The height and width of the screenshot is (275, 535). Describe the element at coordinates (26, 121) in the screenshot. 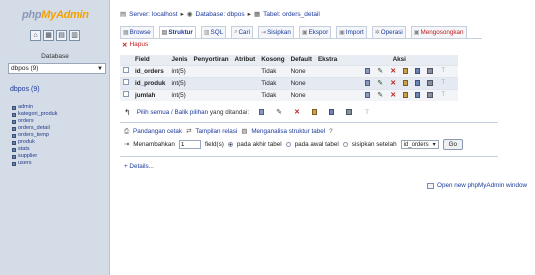

I see `table-name: orders` at that location.